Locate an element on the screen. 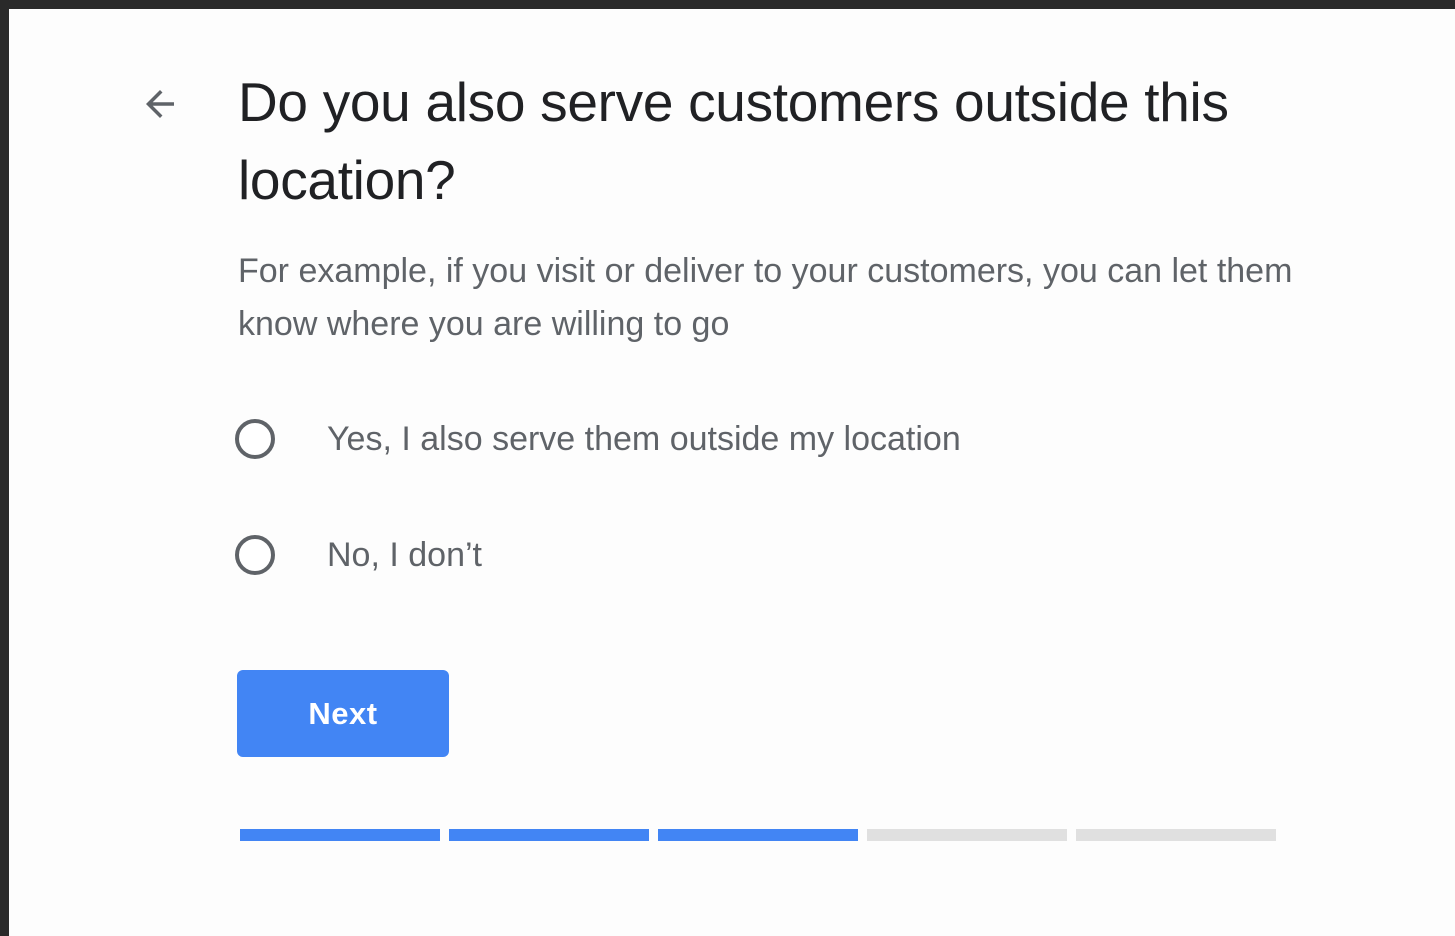 This screenshot has height=936, width=1455. option-no: No, I don’t is located at coordinates (358, 555).